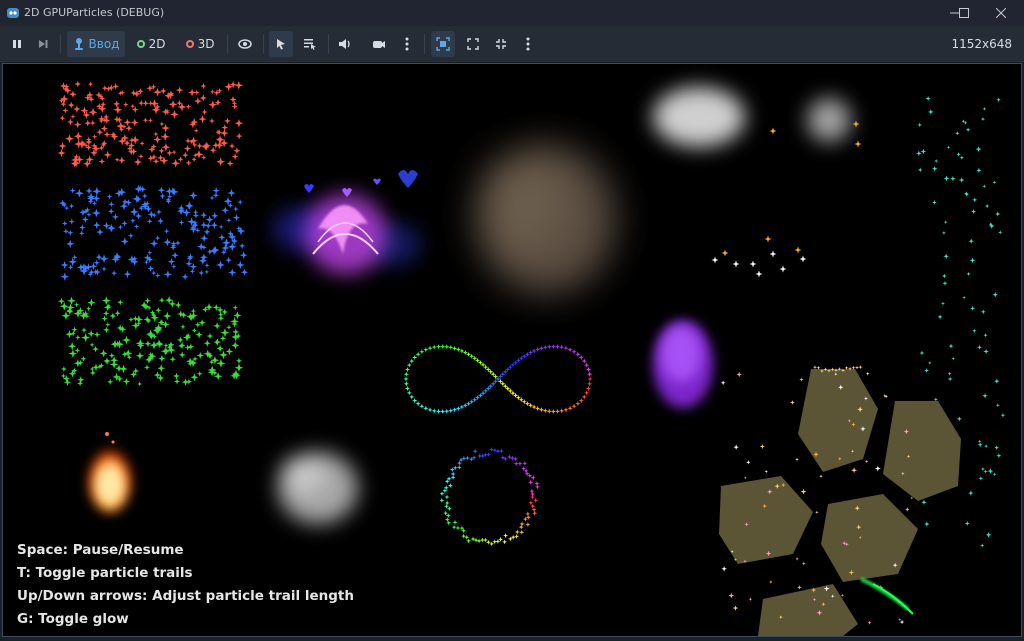 This screenshot has width=1024, height=641. Describe the element at coordinates (17, 44) in the screenshot. I see `pause-button` at that location.